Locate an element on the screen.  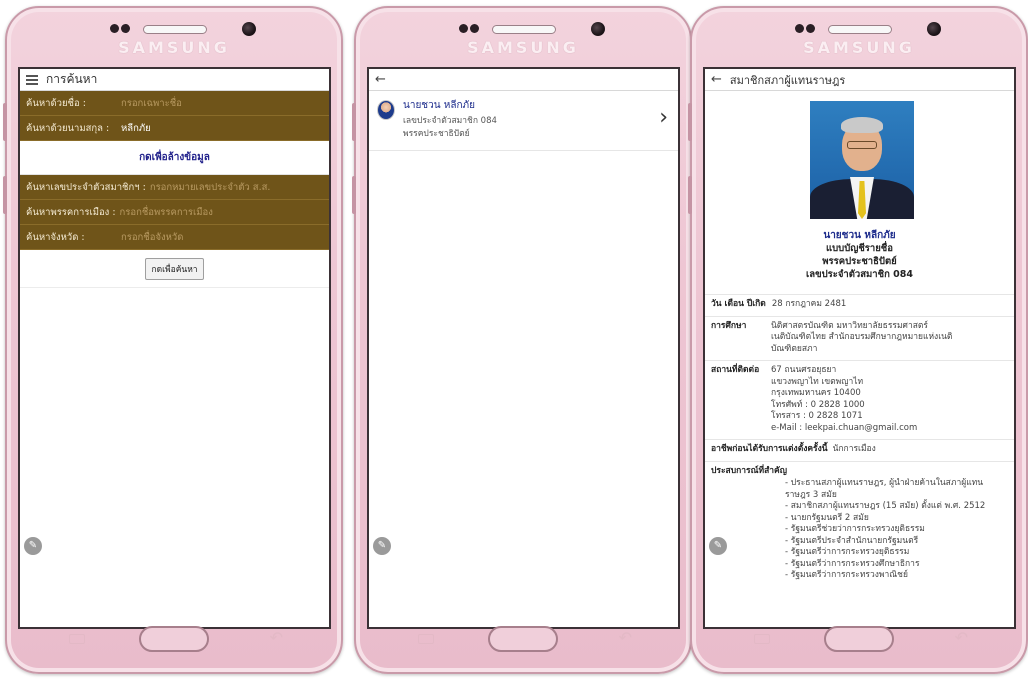
search-by-name-row: ค้นหาด้วยชื่อ : กรอกเฉพาะชื่อ is located at coordinates (174, 103).